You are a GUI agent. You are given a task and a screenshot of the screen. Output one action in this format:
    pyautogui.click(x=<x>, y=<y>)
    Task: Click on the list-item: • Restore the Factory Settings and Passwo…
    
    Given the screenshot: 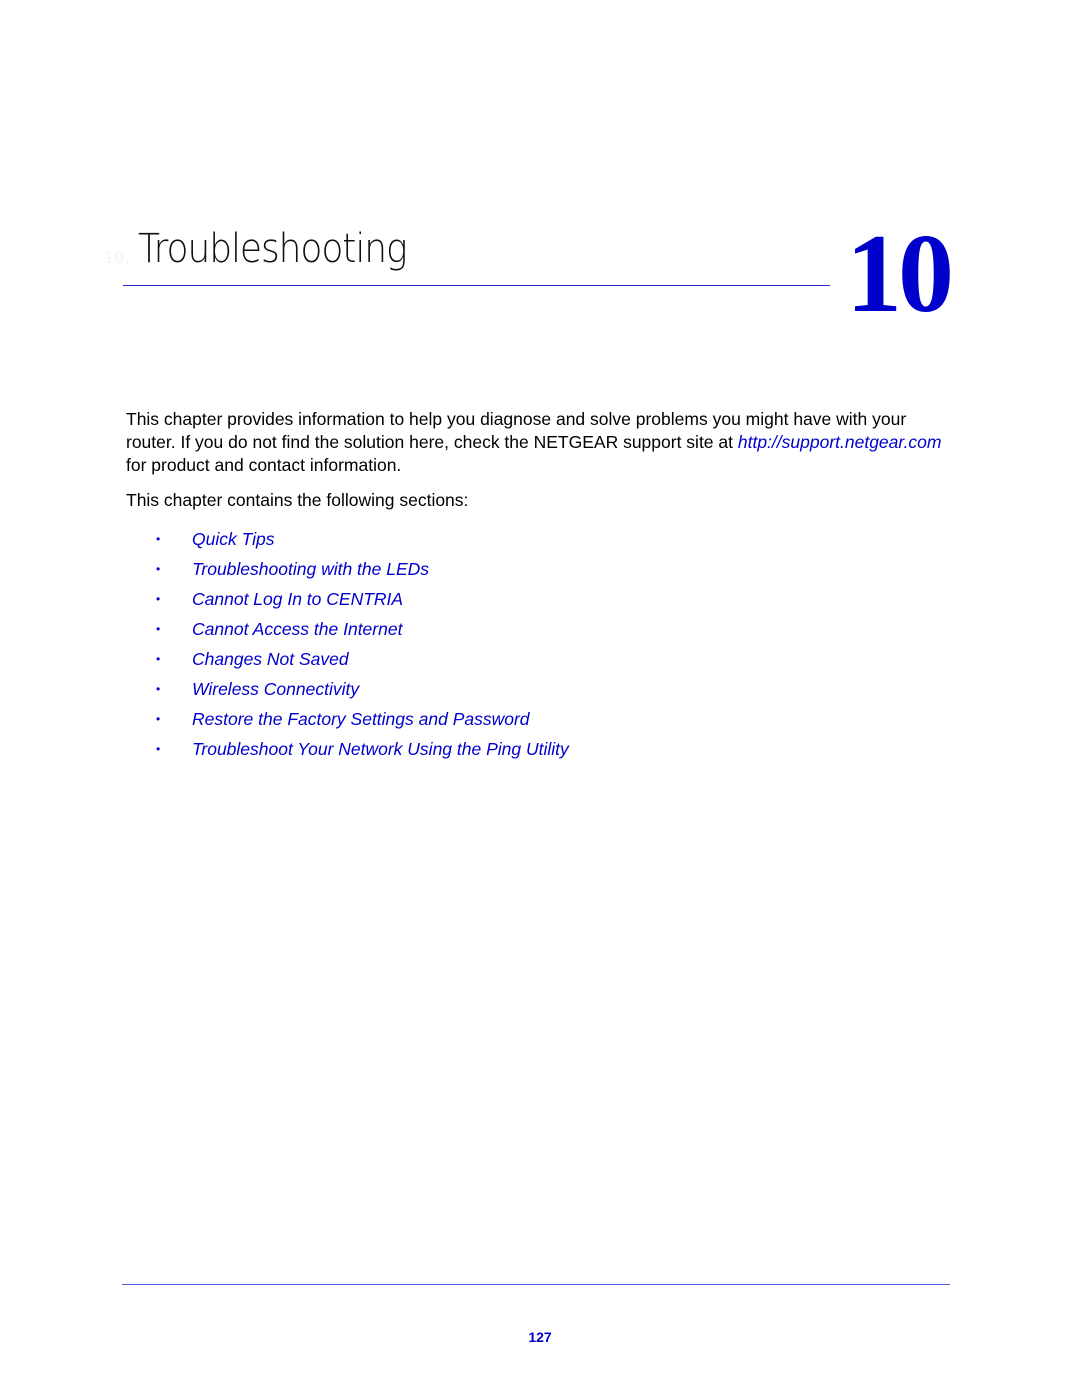 What is the action you would take?
    pyautogui.click(x=347, y=719)
    